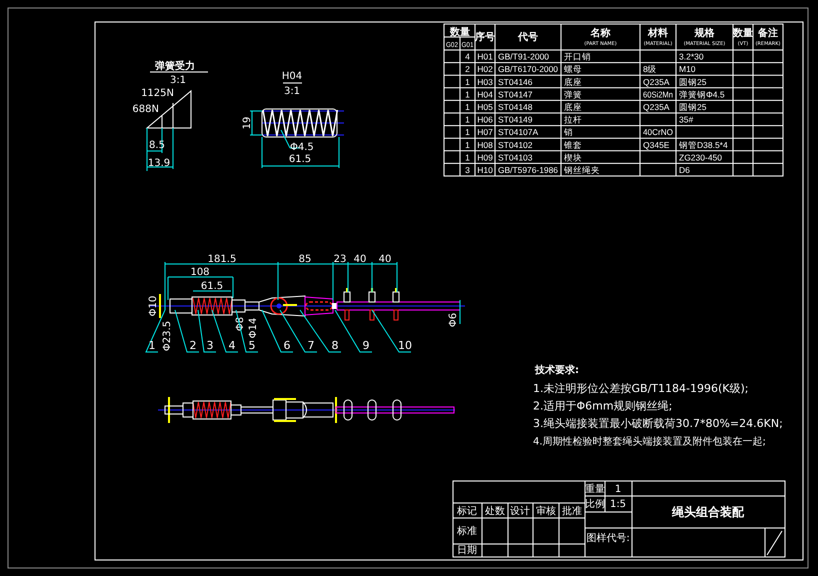 The width and height of the screenshot is (818, 576). What do you see at coordinates (557, 370) in the screenshot?
I see `requirements-title: 技术要求:` at bounding box center [557, 370].